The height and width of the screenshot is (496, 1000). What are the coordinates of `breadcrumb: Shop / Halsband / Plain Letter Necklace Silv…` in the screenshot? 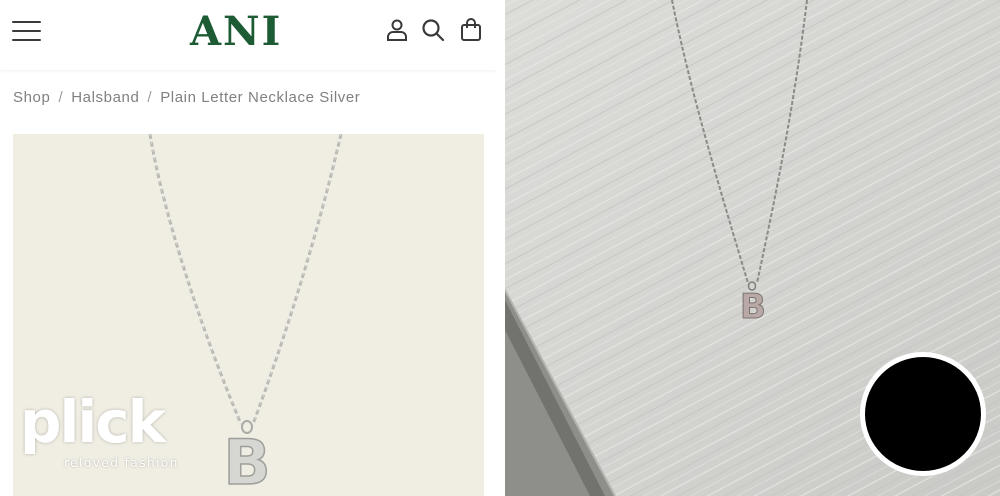 It's located at (186, 97).